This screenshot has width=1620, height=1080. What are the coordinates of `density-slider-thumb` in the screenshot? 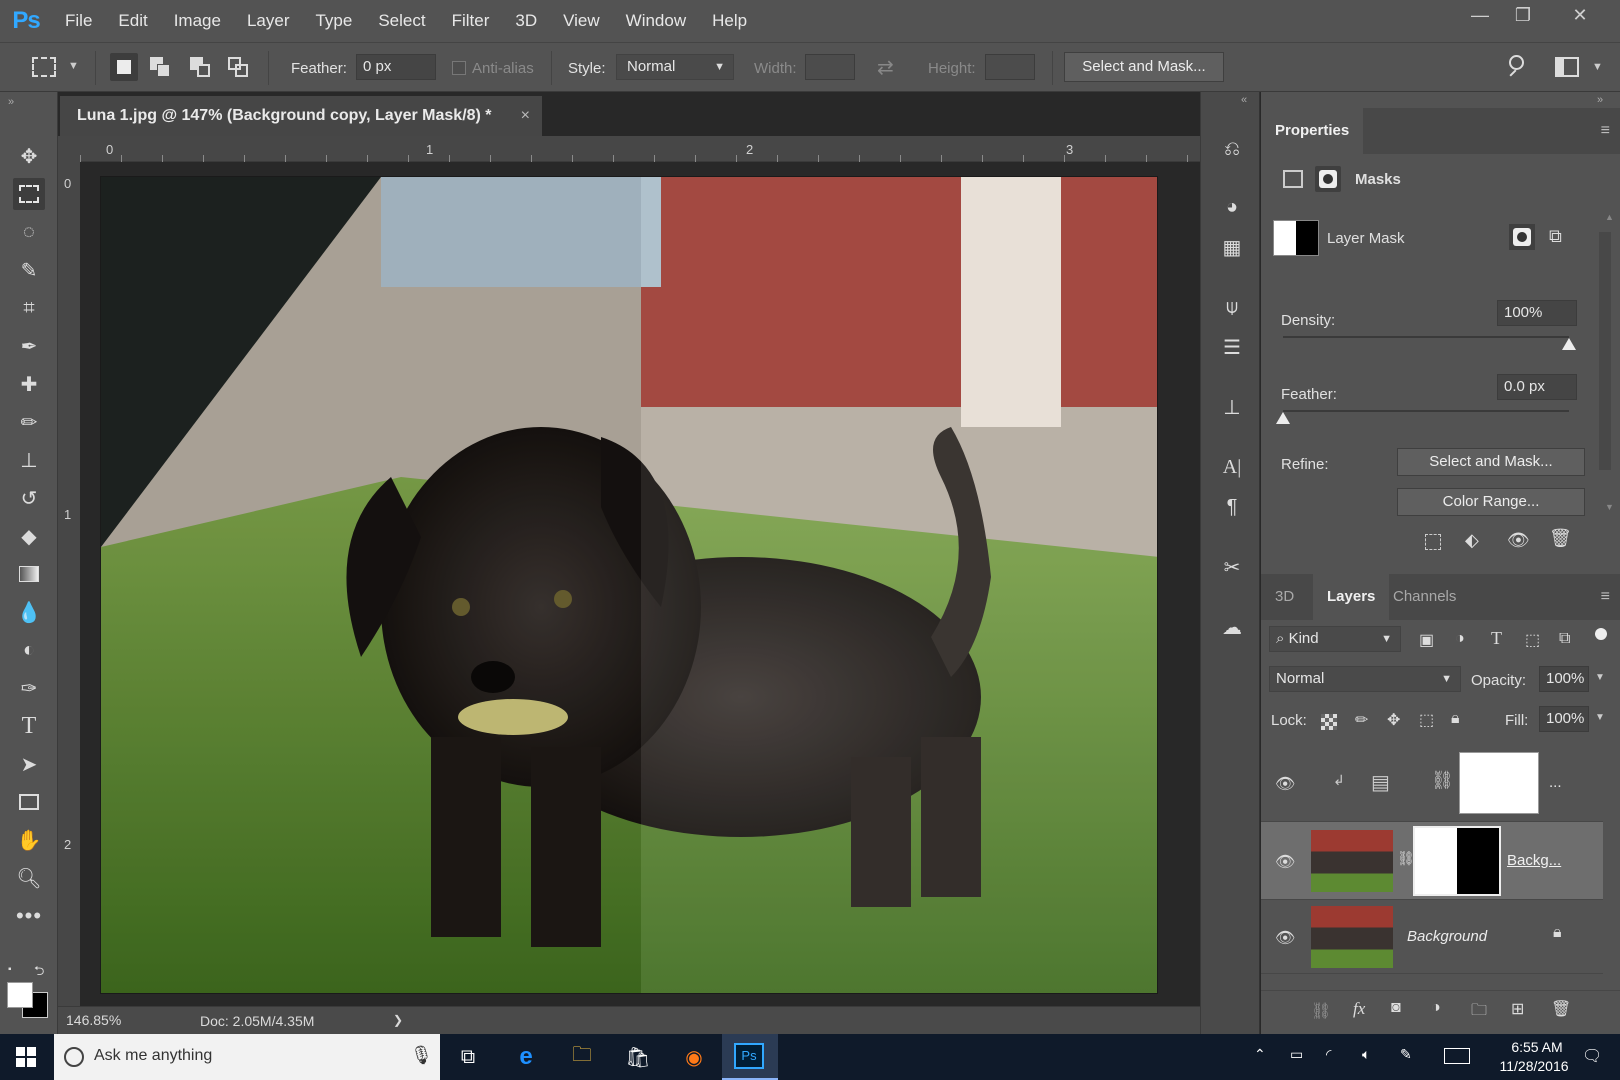 It's located at (1569, 344).